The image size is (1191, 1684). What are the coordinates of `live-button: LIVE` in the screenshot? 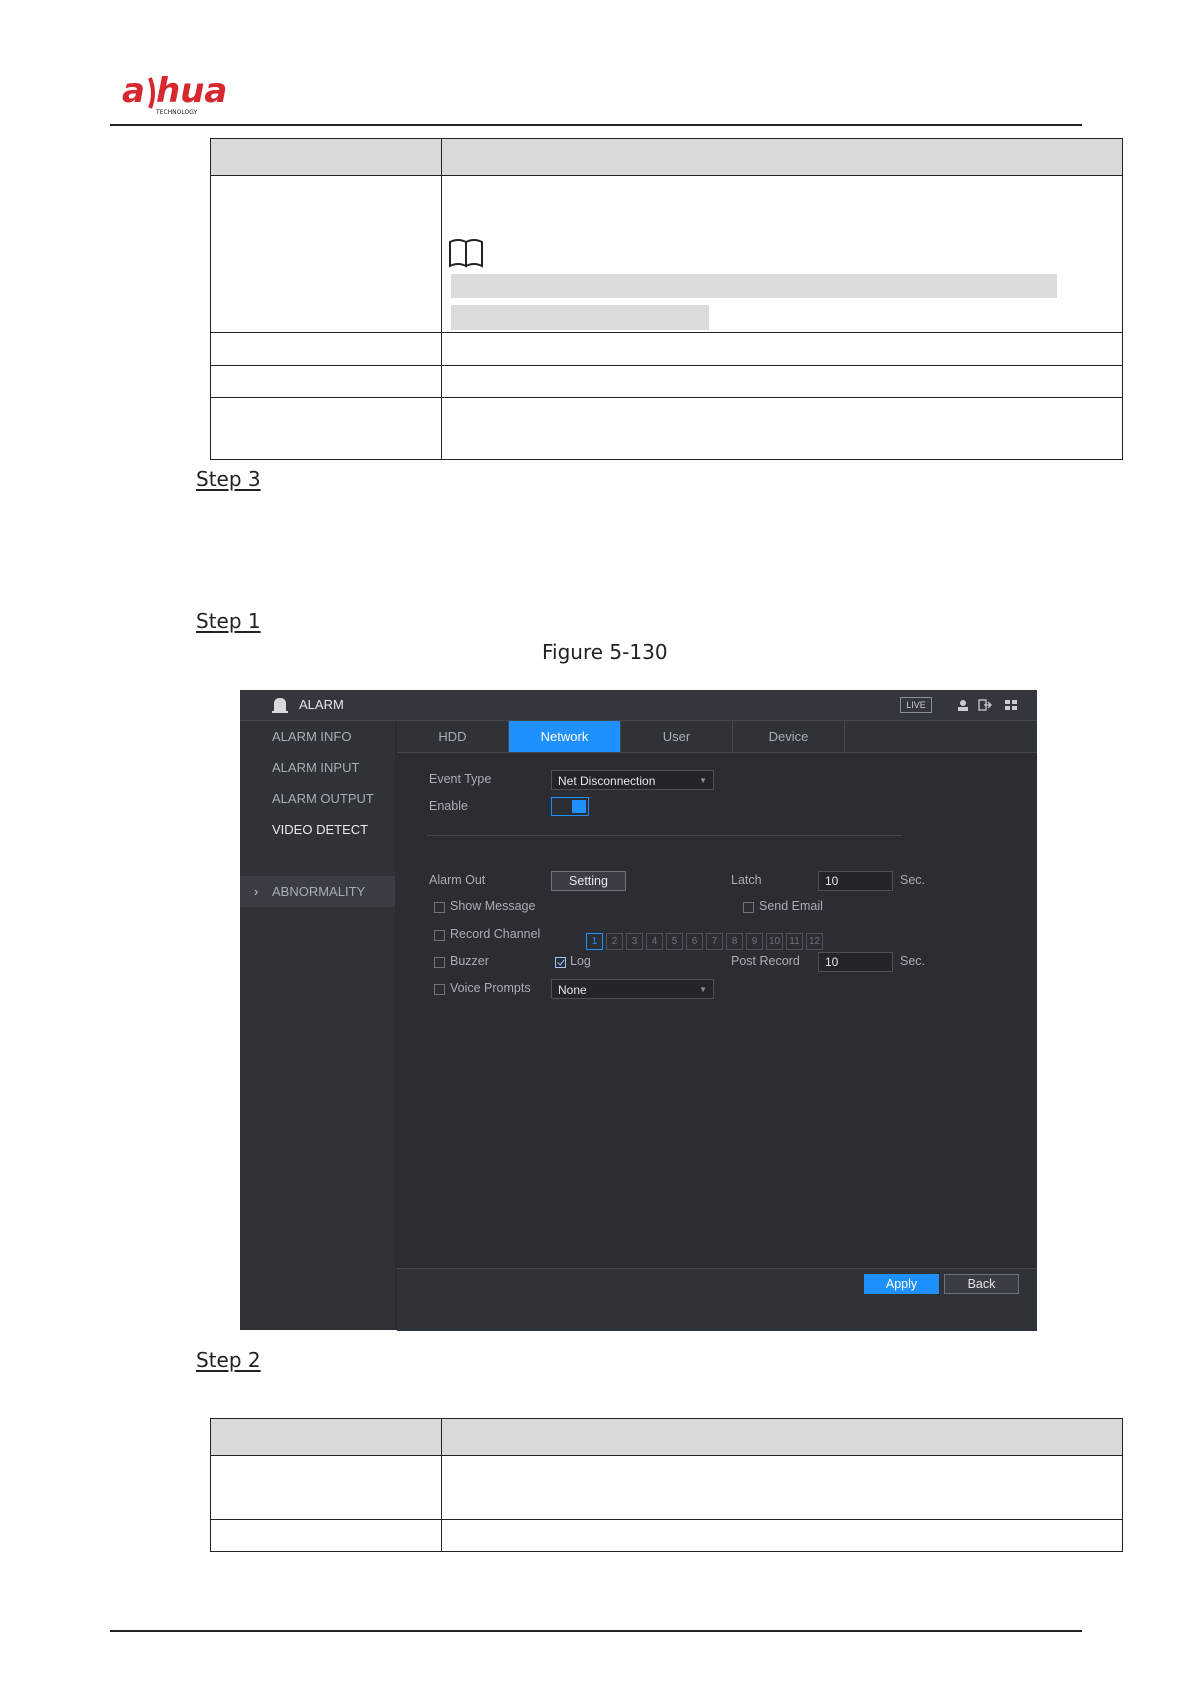 It's located at (916, 705).